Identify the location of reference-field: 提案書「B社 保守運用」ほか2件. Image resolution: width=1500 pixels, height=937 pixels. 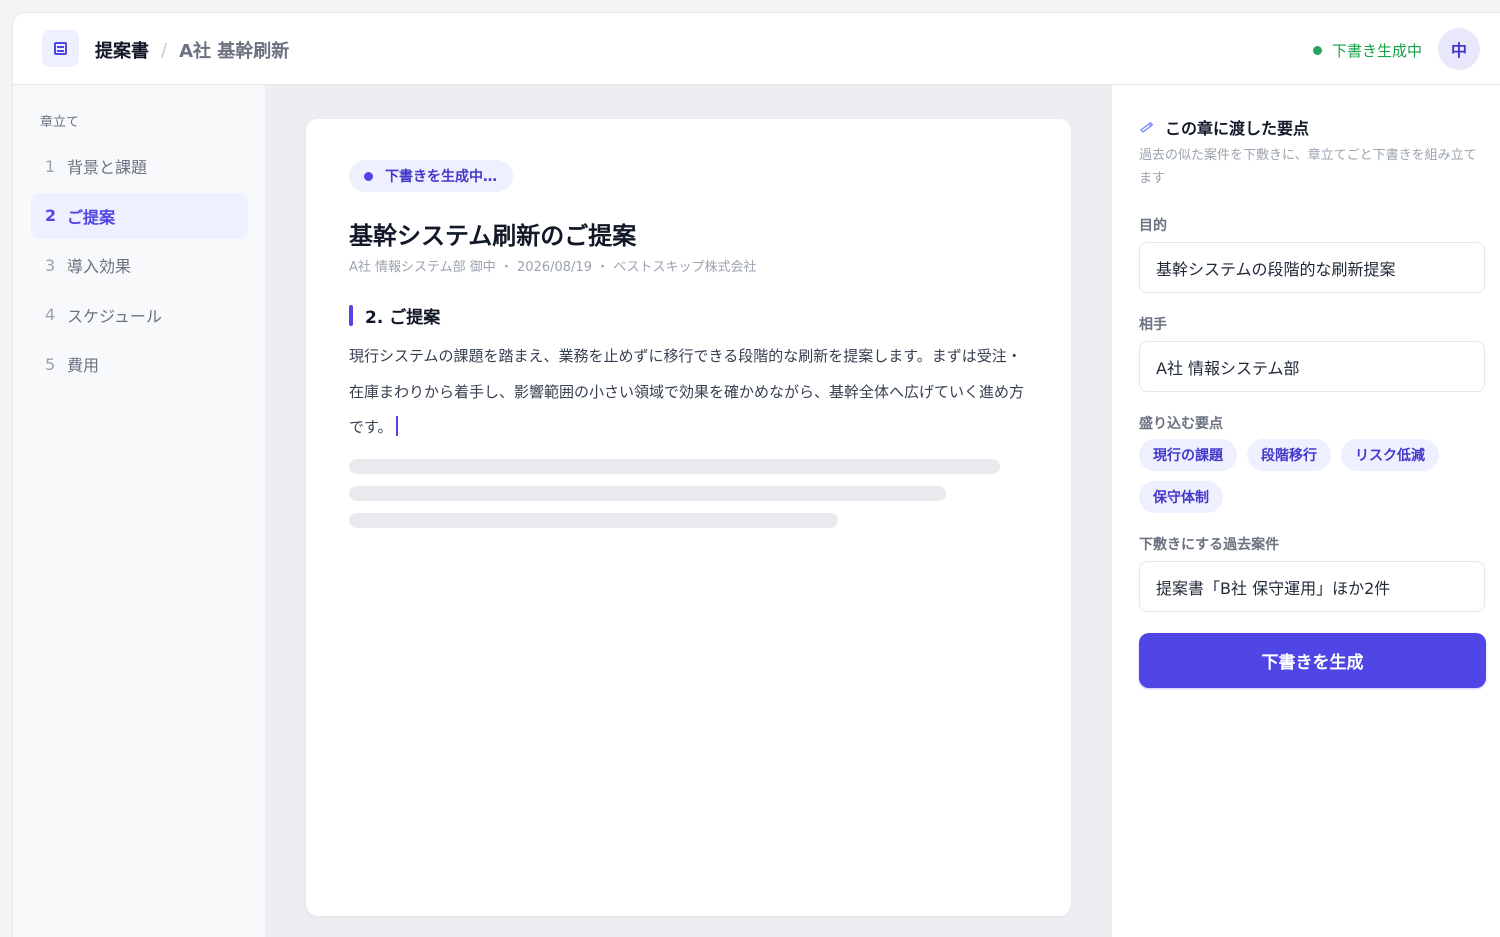
(1312, 586).